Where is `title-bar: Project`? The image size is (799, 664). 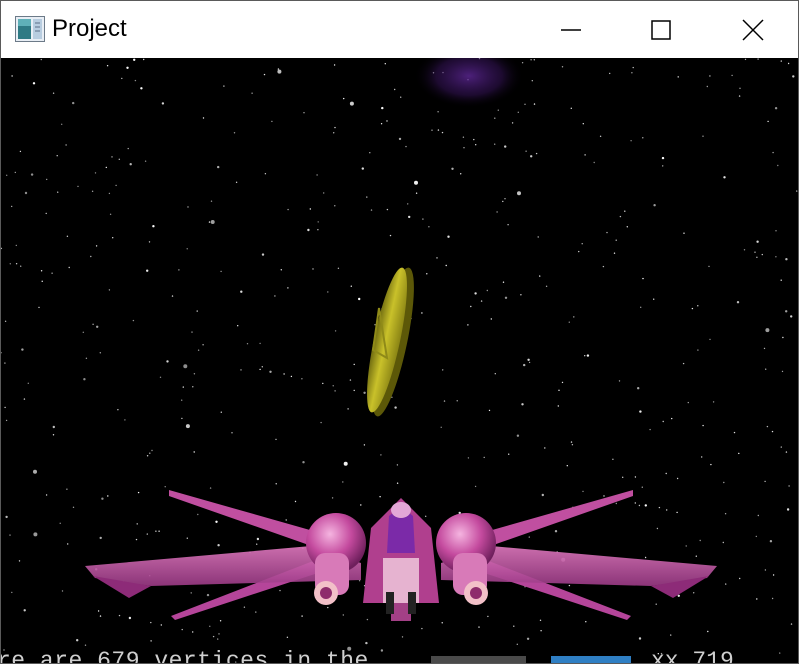
title-bar: Project is located at coordinates (399, 29).